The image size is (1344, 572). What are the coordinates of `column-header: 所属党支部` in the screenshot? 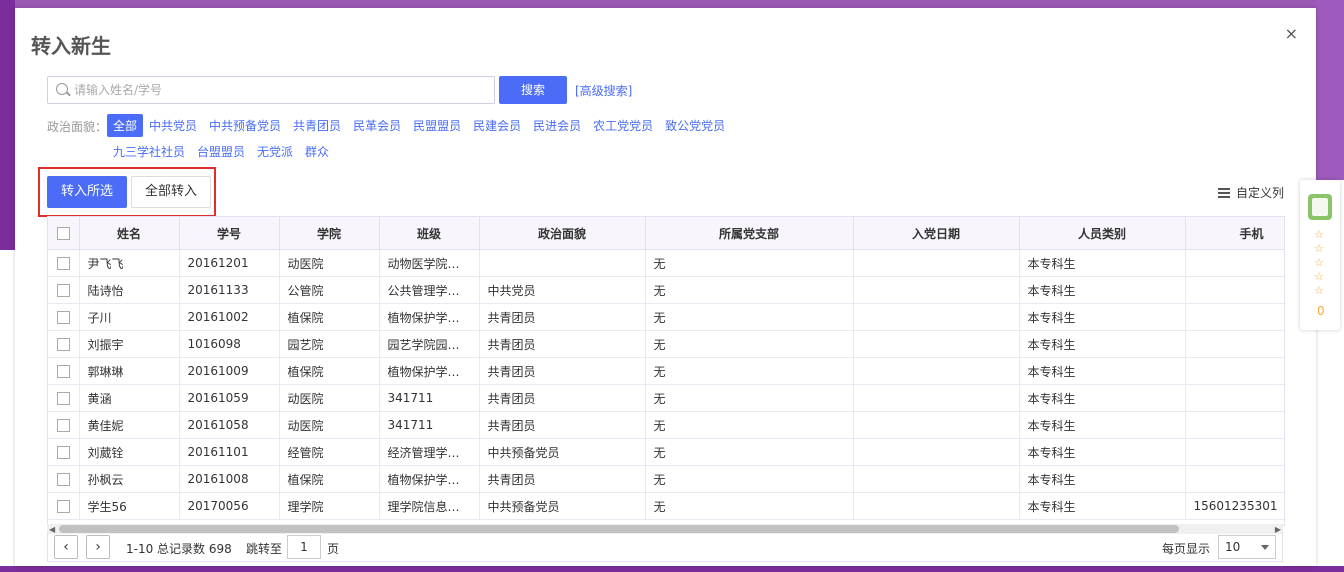 It's located at (749, 233).